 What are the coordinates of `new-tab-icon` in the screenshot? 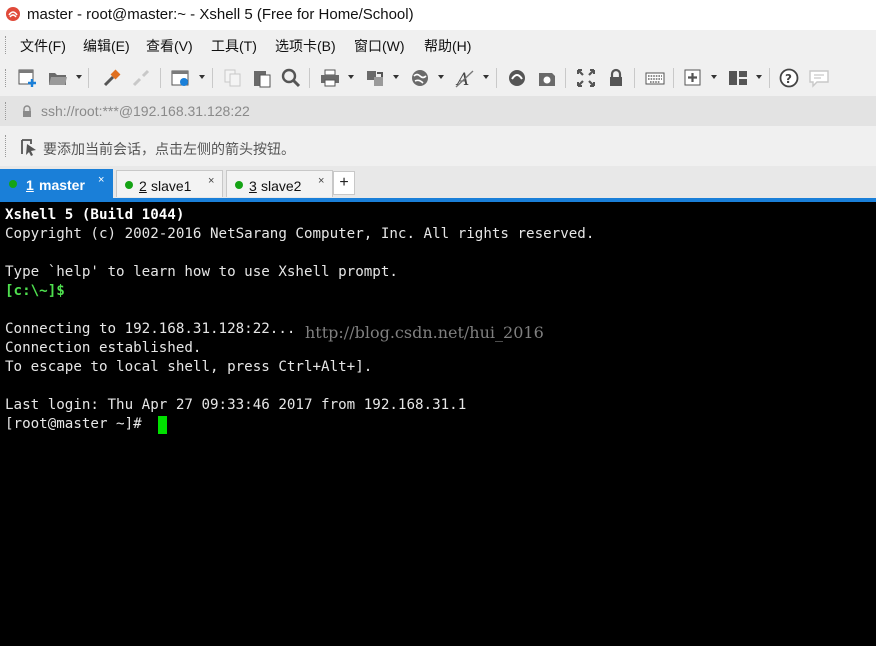 It's located at (693, 78).